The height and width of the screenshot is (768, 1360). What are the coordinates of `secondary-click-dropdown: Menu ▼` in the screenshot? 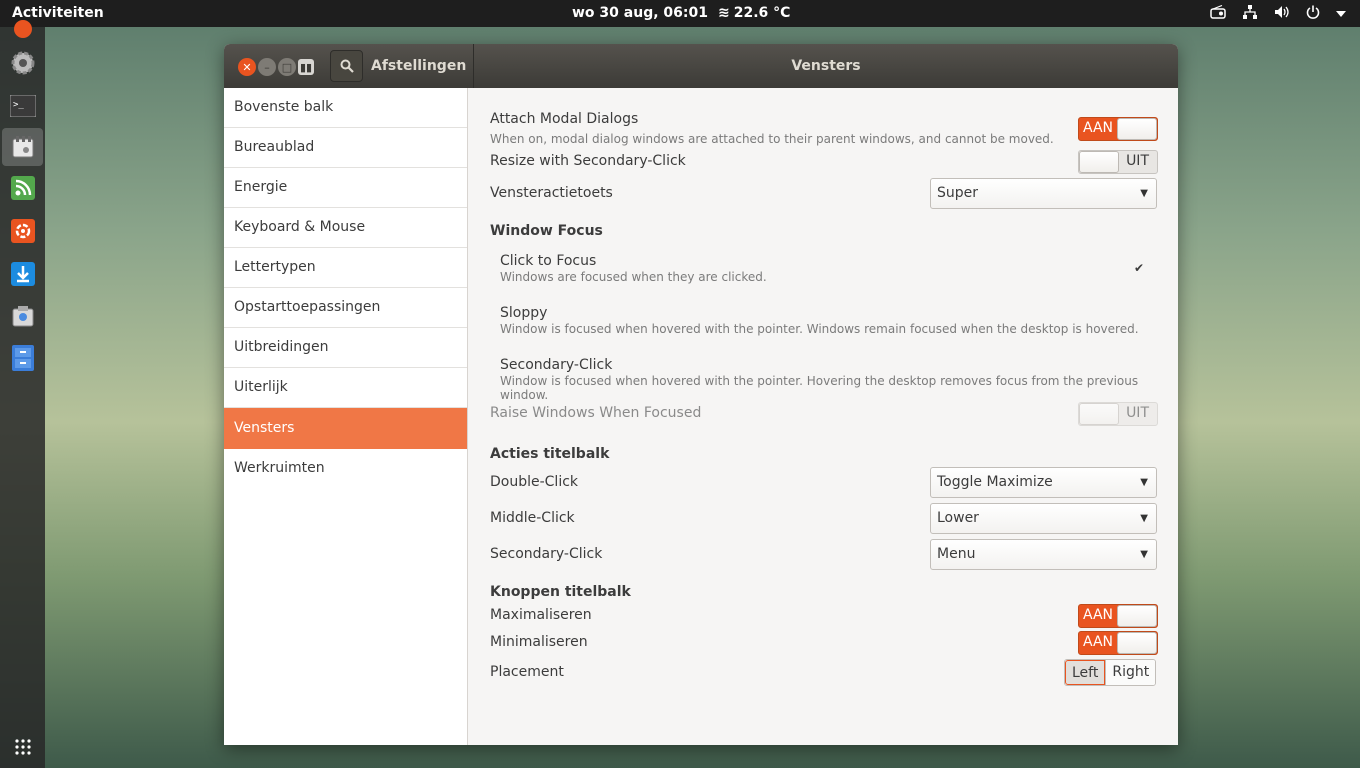 It's located at (1043, 554).